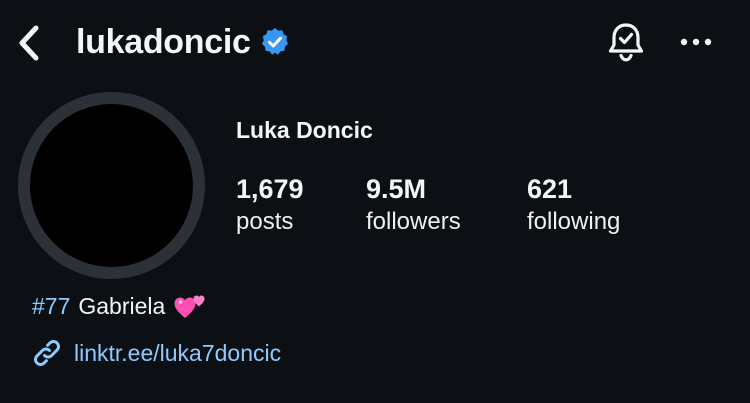  I want to click on notifications-button, so click(626, 42).